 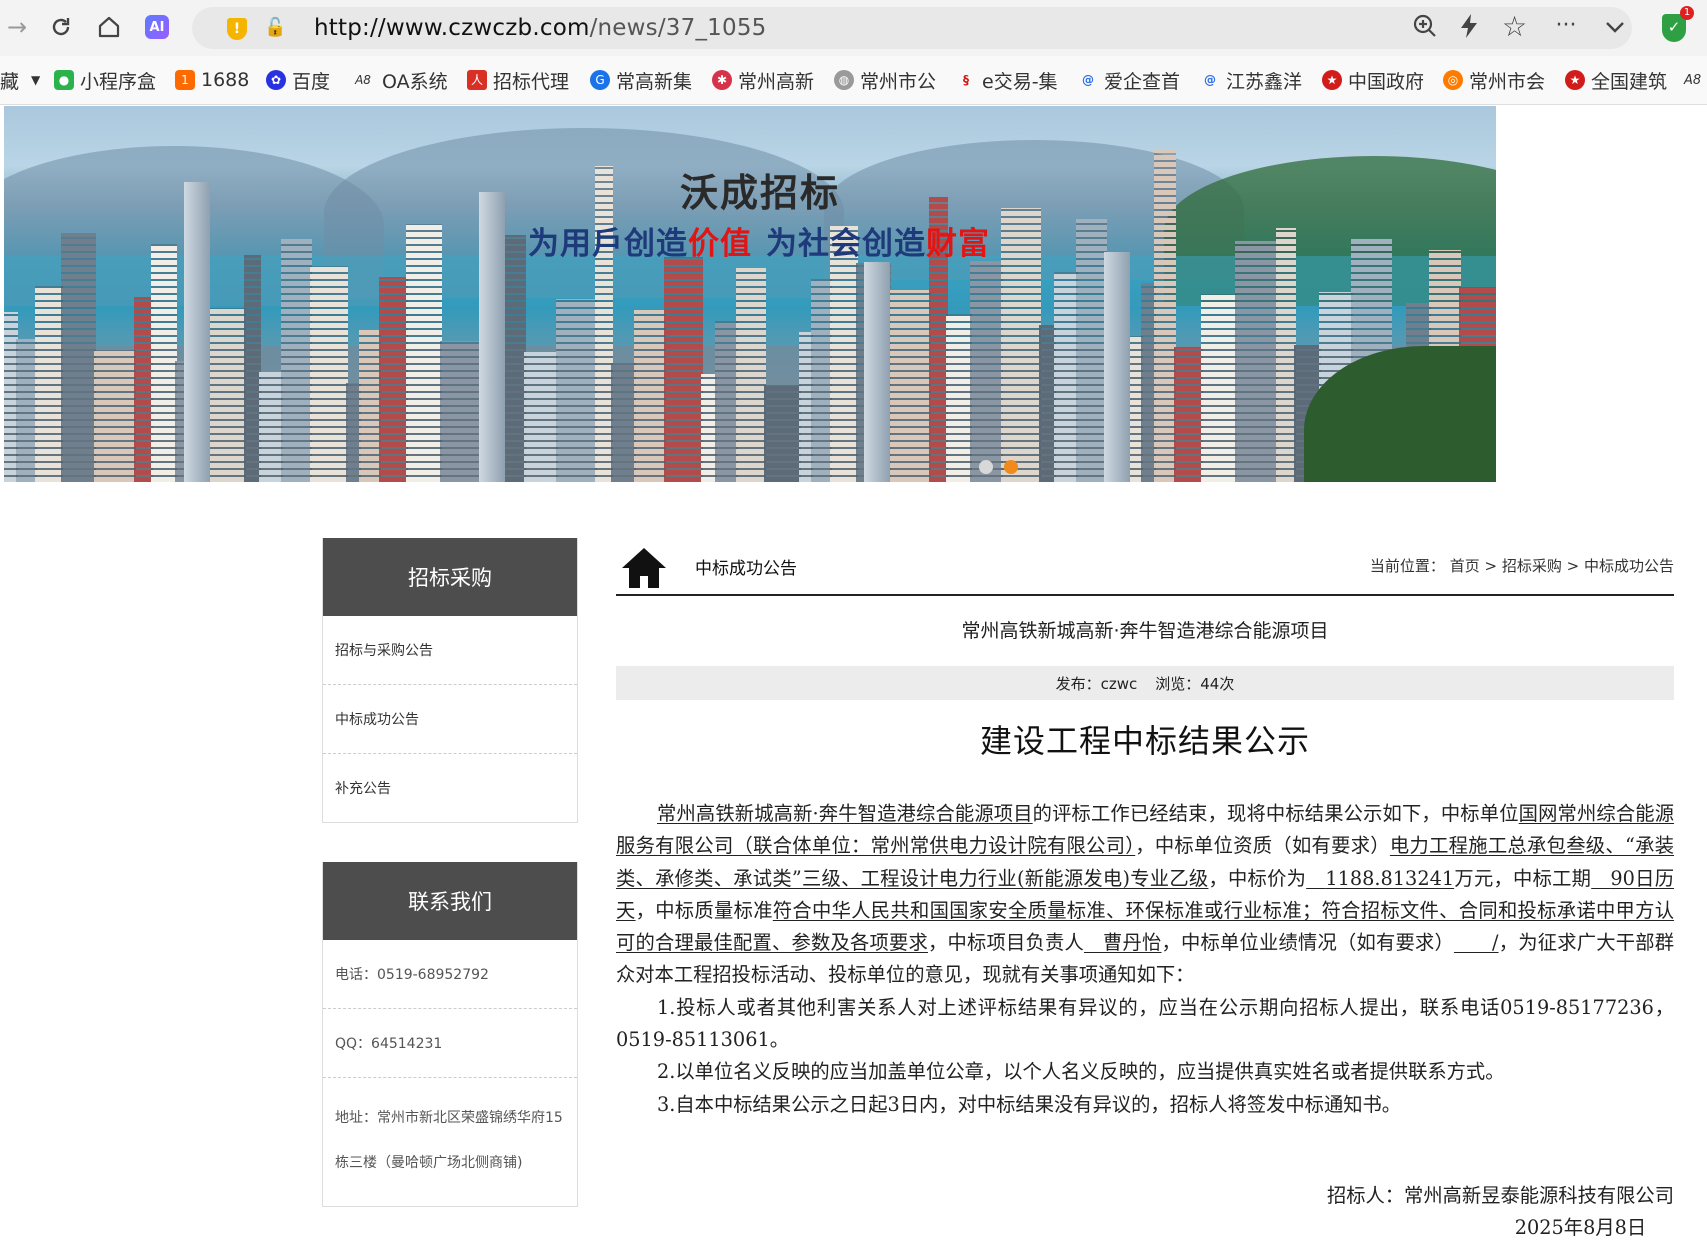 What do you see at coordinates (36, 80) in the screenshot?
I see `dropdown-arrow-icon: ▼` at bounding box center [36, 80].